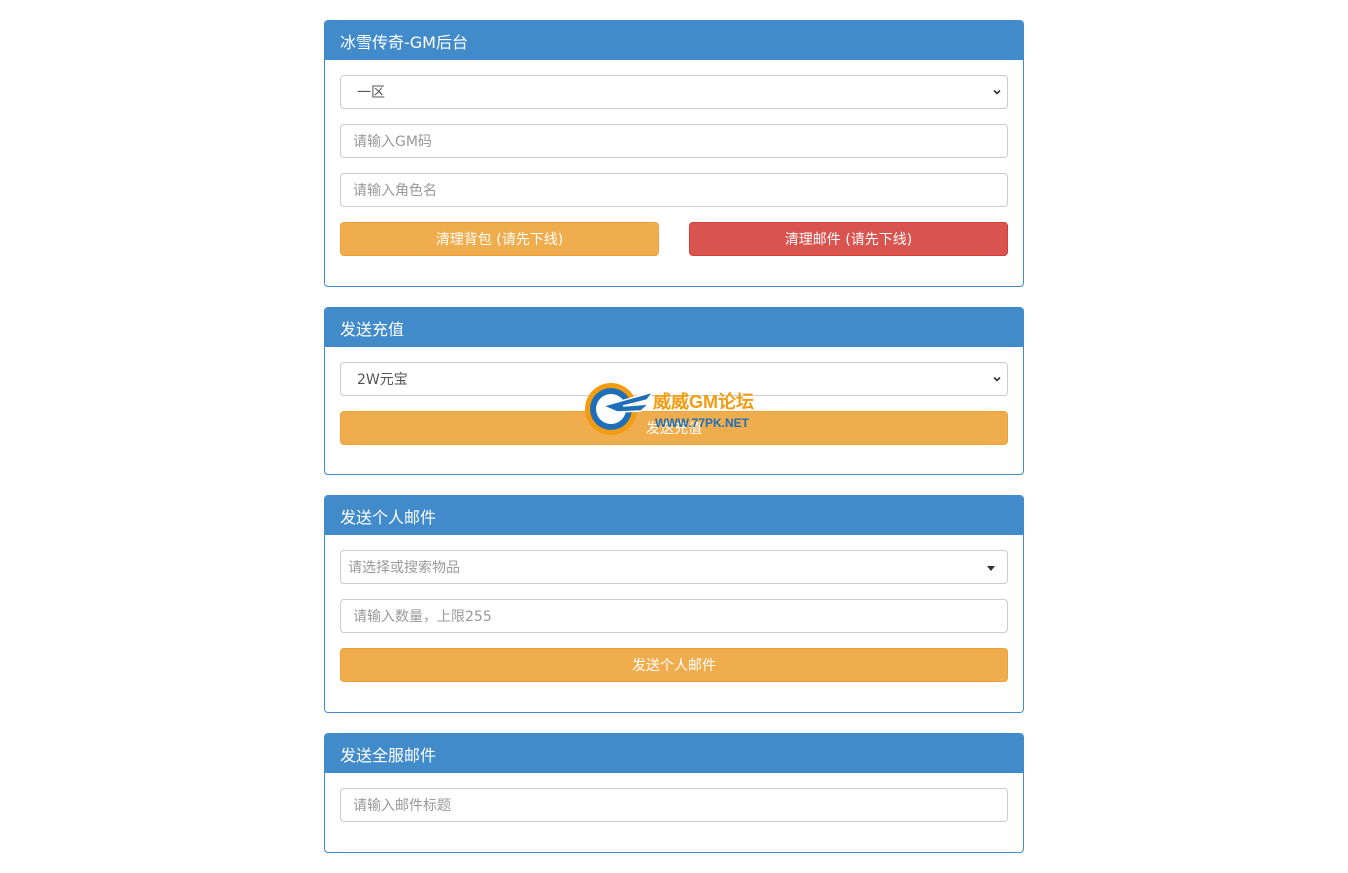  What do you see at coordinates (674, 379) in the screenshot?
I see `recharge-amount-select: 2W元宝` at bounding box center [674, 379].